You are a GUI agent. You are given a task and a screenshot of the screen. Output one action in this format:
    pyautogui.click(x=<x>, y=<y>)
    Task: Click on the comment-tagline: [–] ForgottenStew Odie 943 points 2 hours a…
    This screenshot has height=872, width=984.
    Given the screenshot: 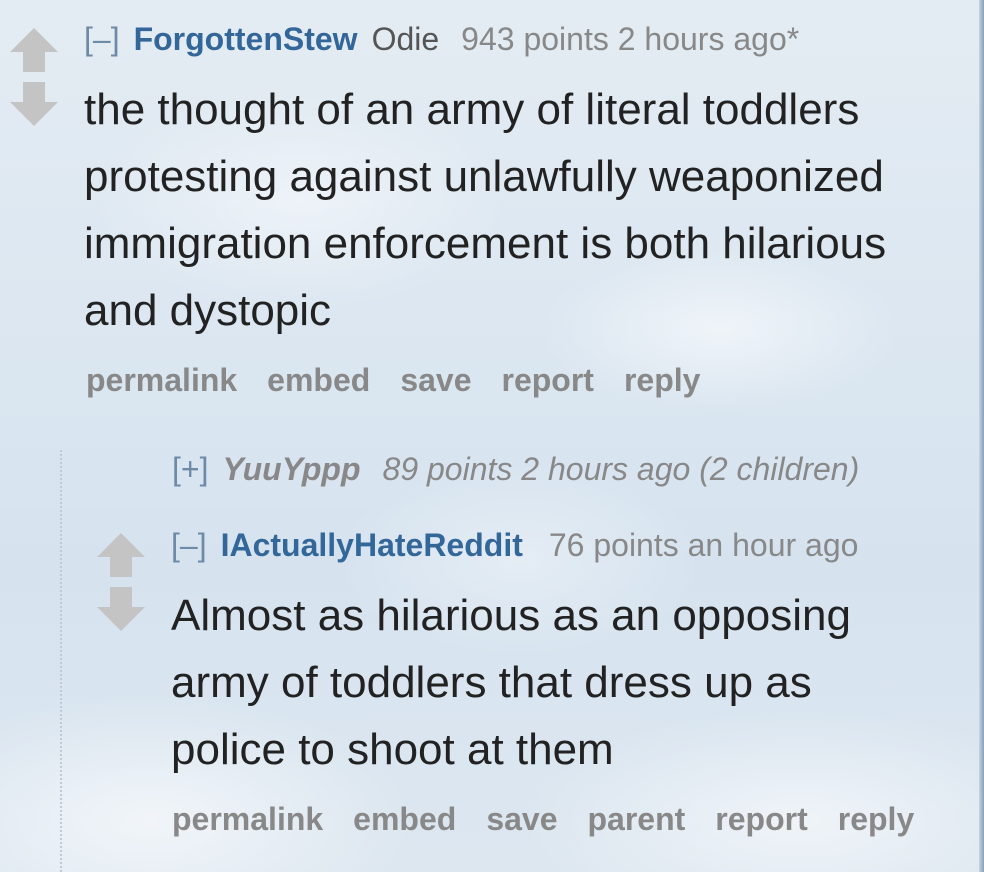 What is the action you would take?
    pyautogui.click(x=524, y=39)
    